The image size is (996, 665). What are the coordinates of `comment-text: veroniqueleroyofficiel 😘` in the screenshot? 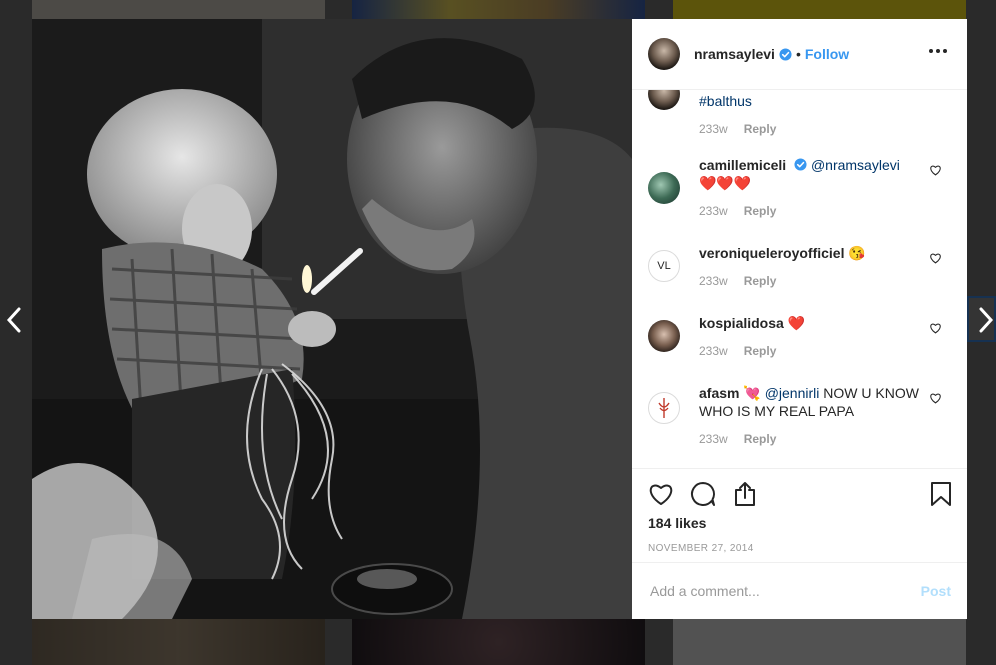 It's located at (810, 253).